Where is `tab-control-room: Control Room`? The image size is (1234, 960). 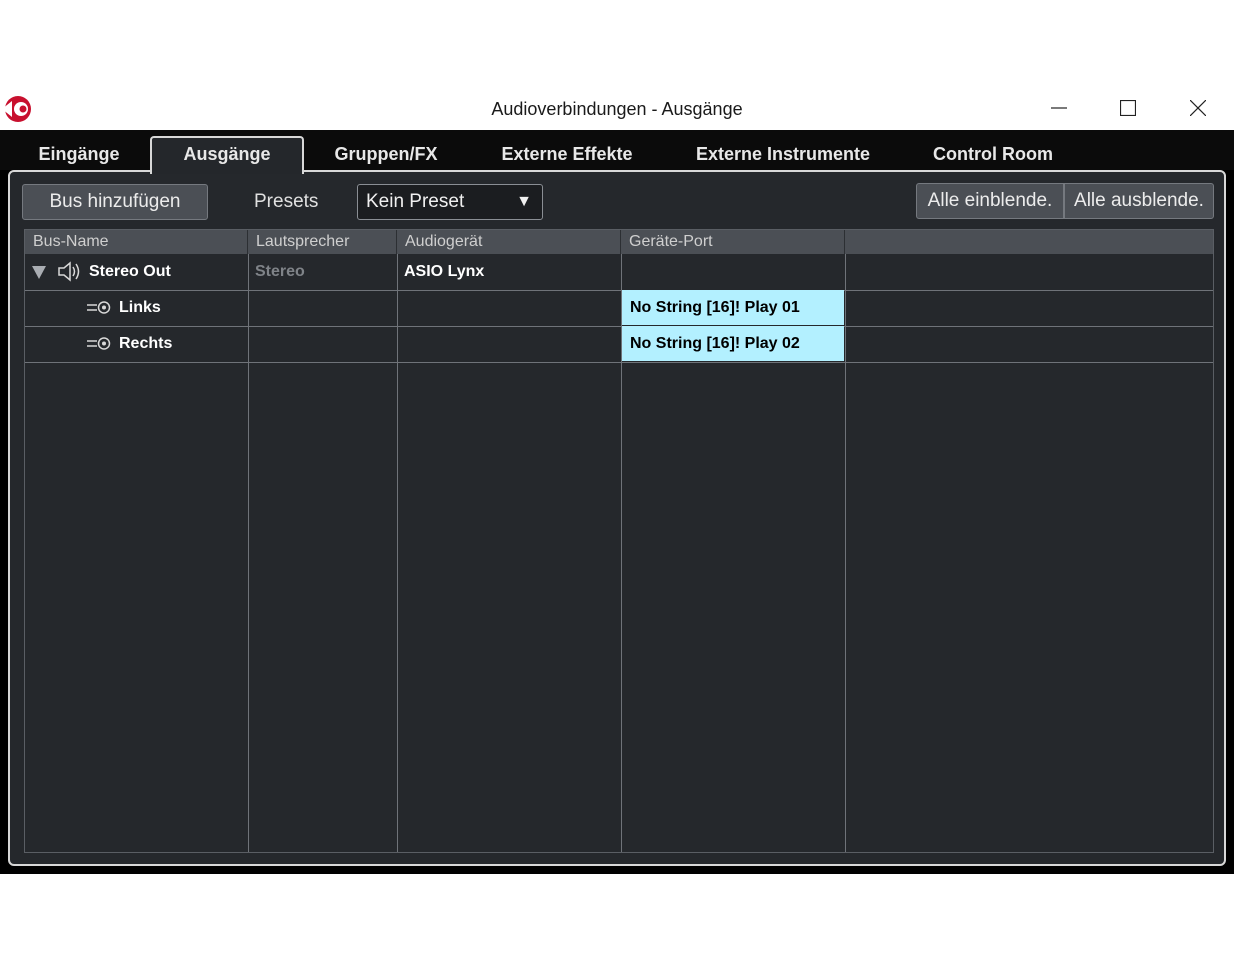 tab-control-room: Control Room is located at coordinates (993, 154).